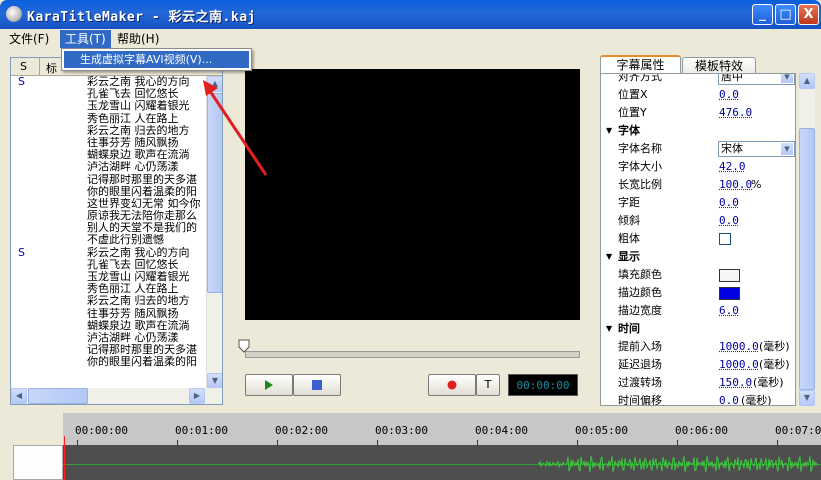  Describe the element at coordinates (698, 203) in the screenshot. I see `prop-spacing: 字距 0.0` at that location.